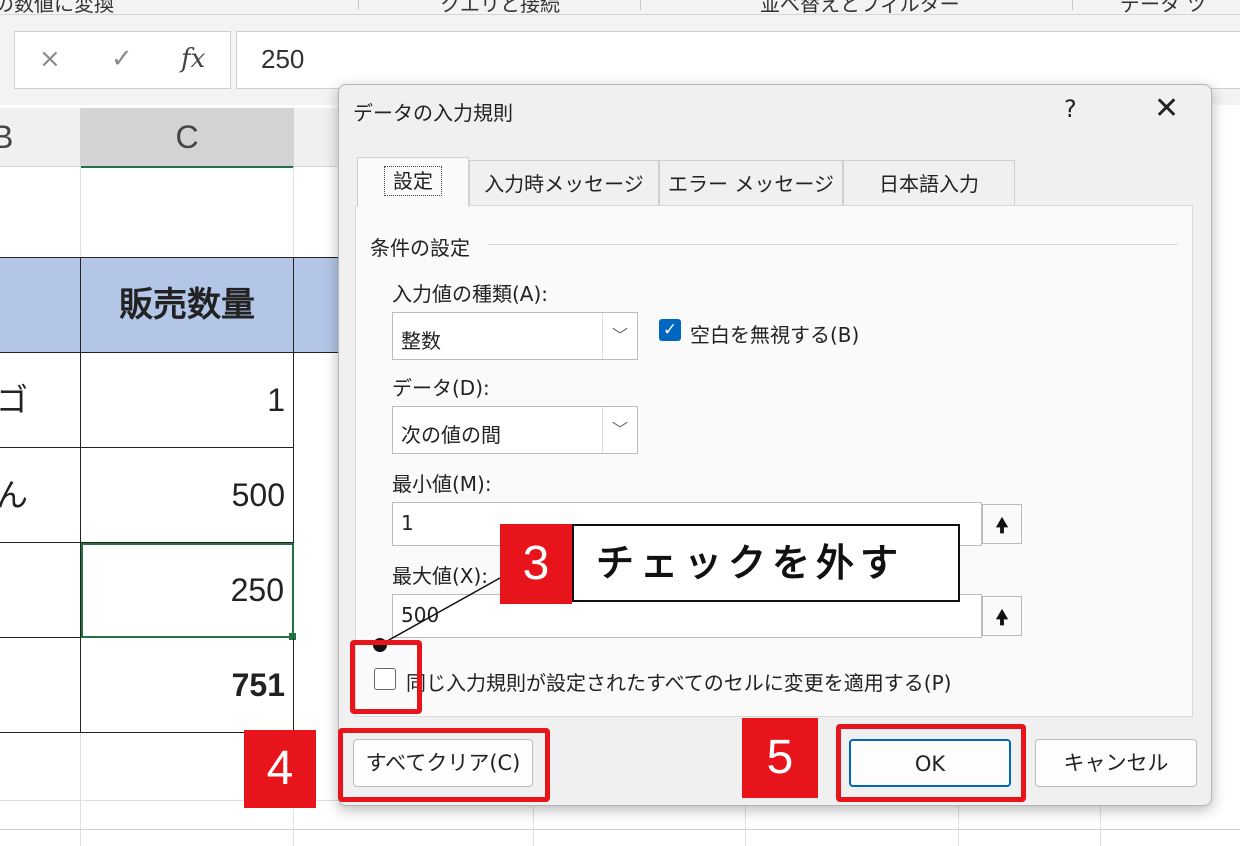  What do you see at coordinates (780, 758) in the screenshot?
I see `step5-badge: 5` at bounding box center [780, 758].